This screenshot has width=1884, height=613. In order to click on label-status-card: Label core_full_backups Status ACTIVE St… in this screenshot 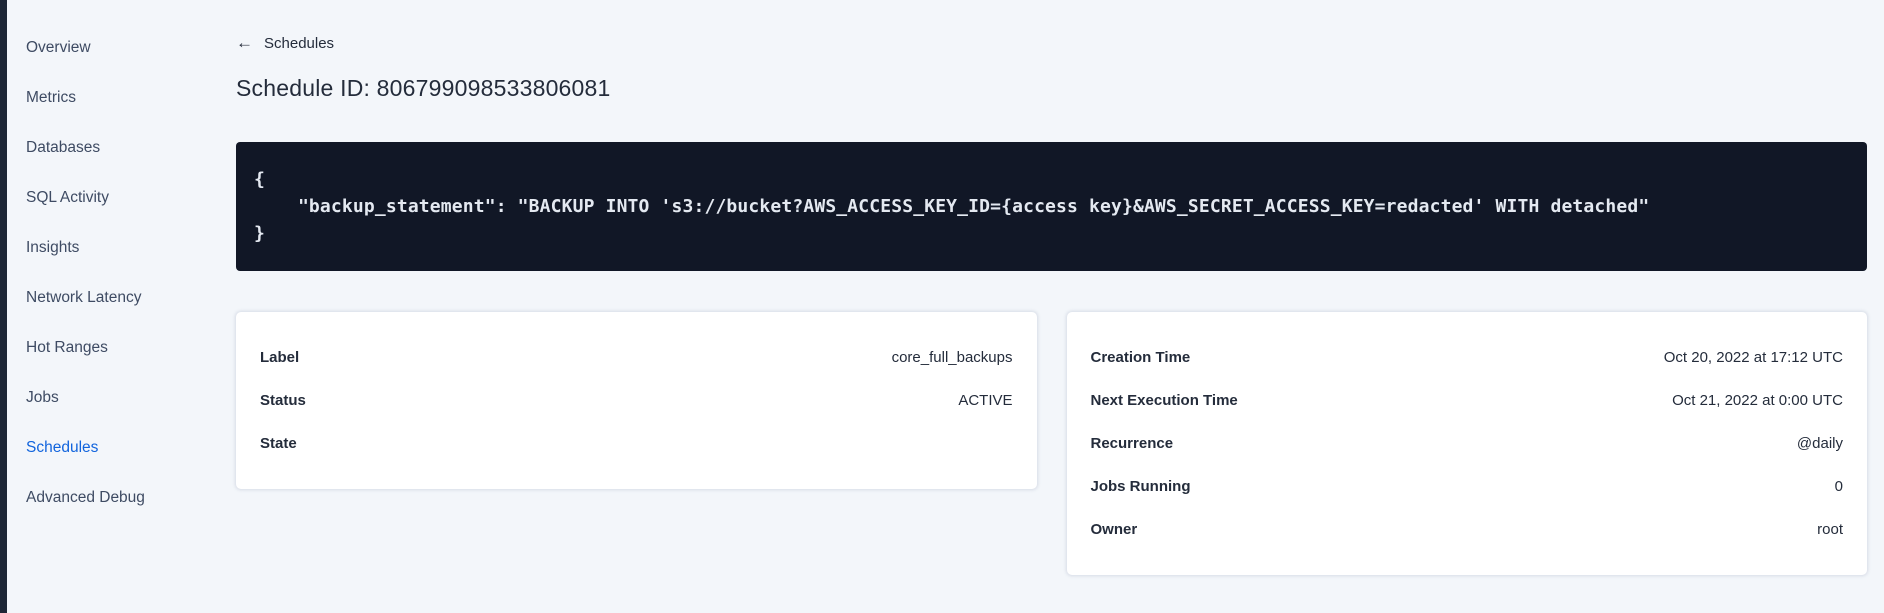, I will do `click(636, 400)`.